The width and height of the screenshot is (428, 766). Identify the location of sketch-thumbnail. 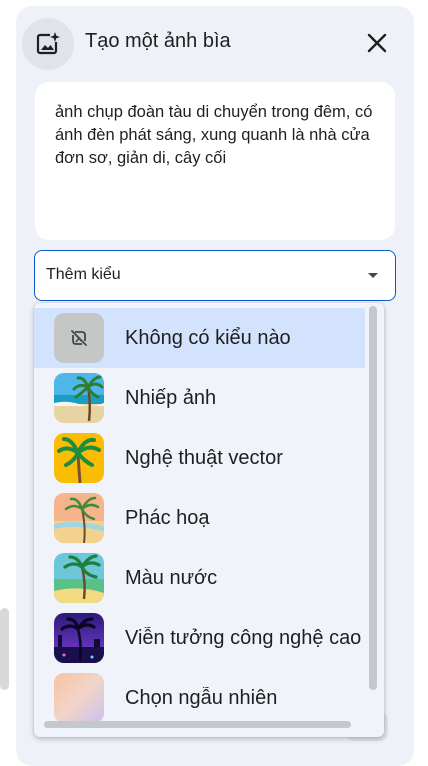
(79, 518).